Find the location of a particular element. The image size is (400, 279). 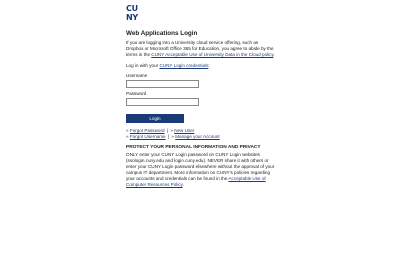

forgot-username-link: Forgot Username is located at coordinates (148, 136).